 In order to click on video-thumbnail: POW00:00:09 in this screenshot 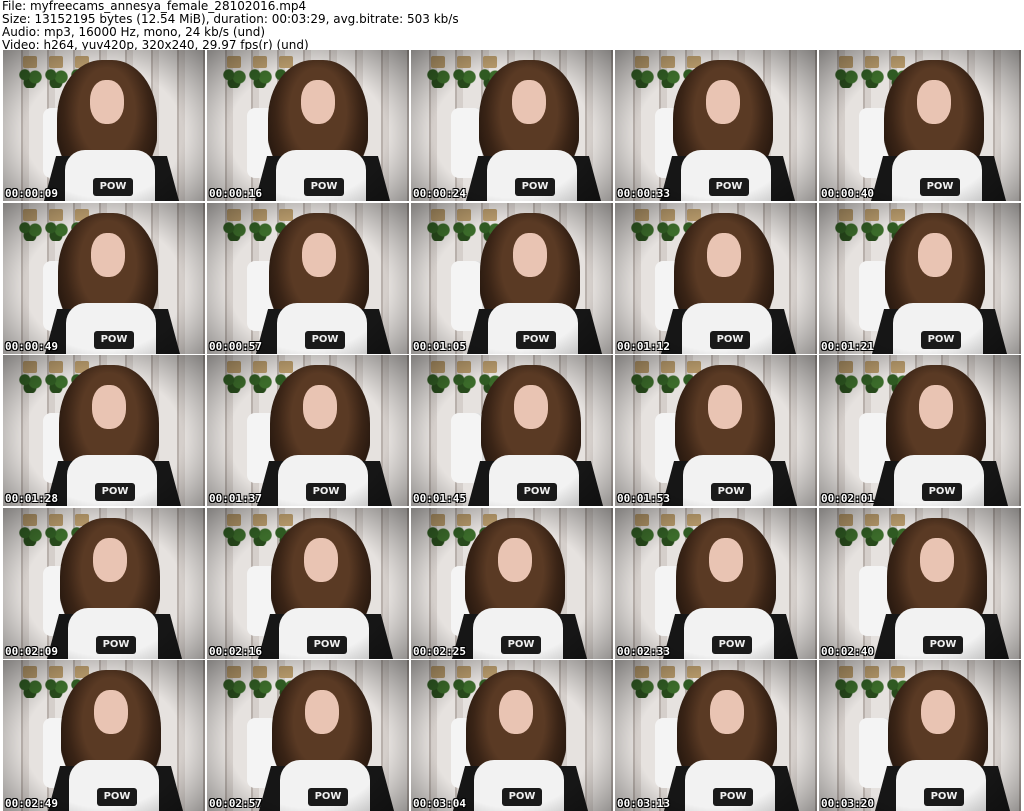, I will do `click(104, 125)`.